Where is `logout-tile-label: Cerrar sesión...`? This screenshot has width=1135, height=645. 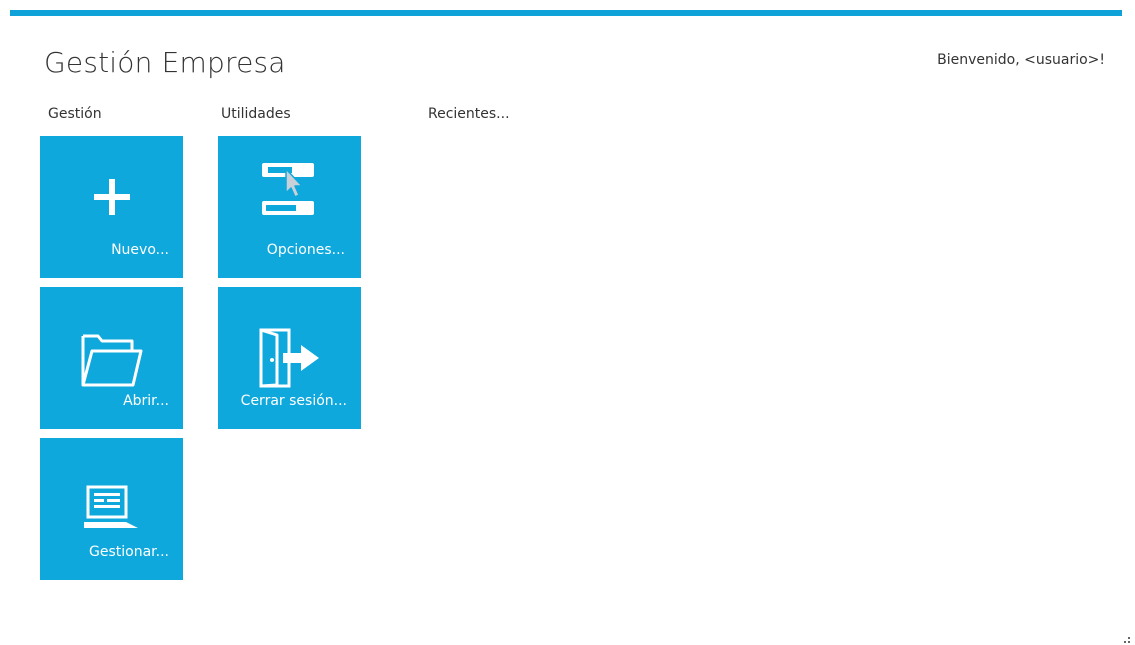
logout-tile-label: Cerrar sesión... is located at coordinates (293, 401).